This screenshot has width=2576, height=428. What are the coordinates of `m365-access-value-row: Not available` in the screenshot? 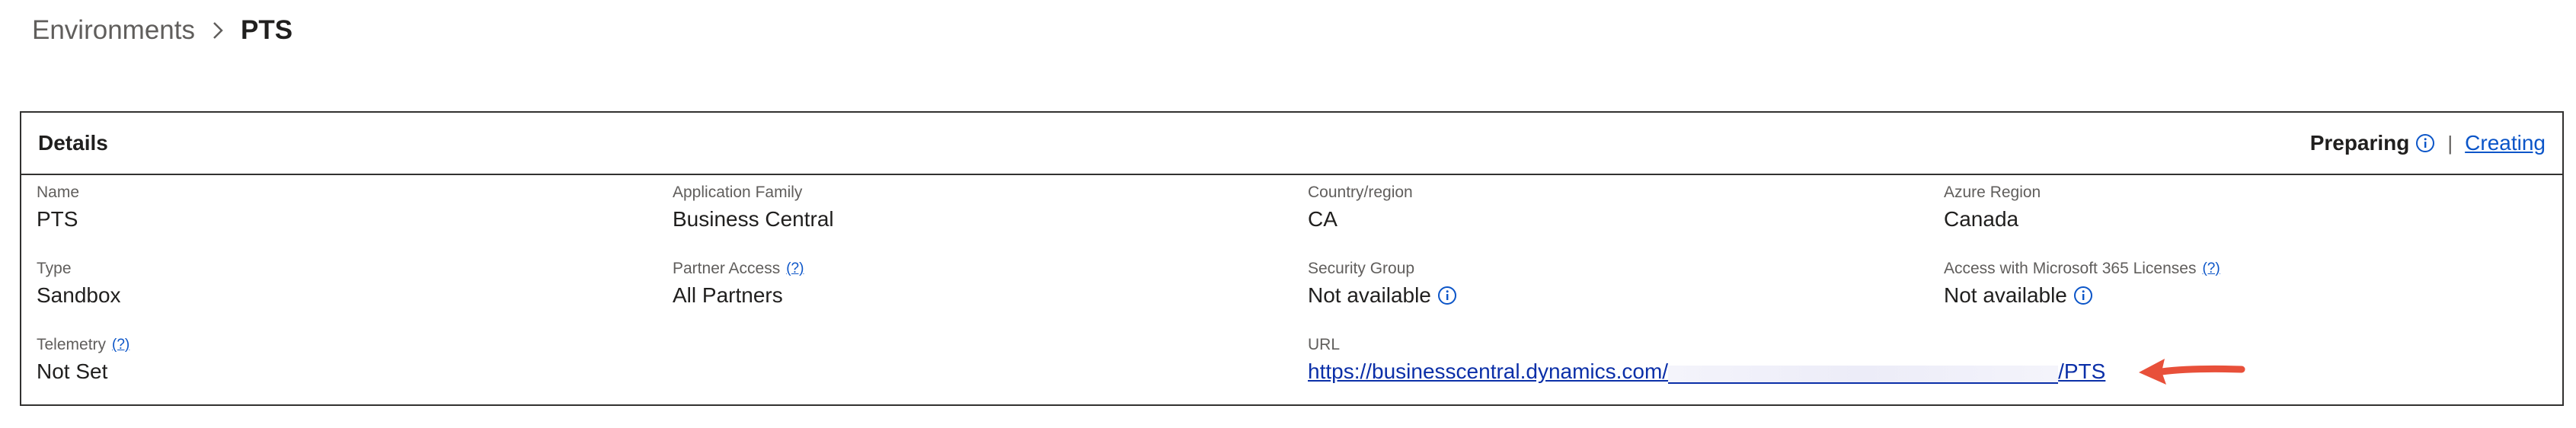 It's located at (2082, 295).